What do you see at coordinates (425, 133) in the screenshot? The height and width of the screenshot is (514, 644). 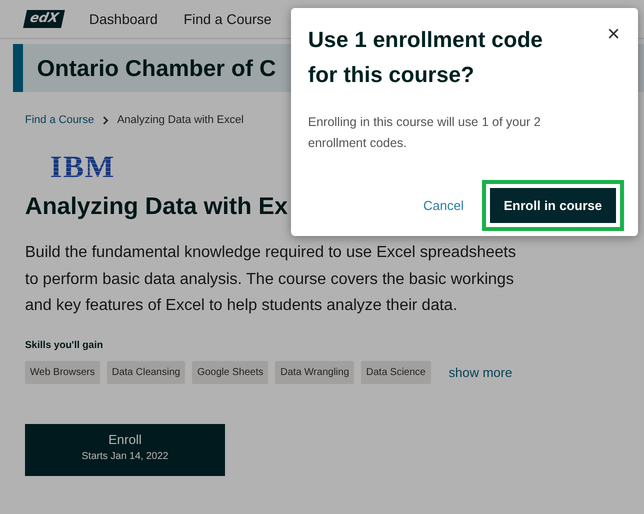 I see `dialog-message: Enrolling in this course will use 1 of your 2 enrollment codes.` at bounding box center [425, 133].